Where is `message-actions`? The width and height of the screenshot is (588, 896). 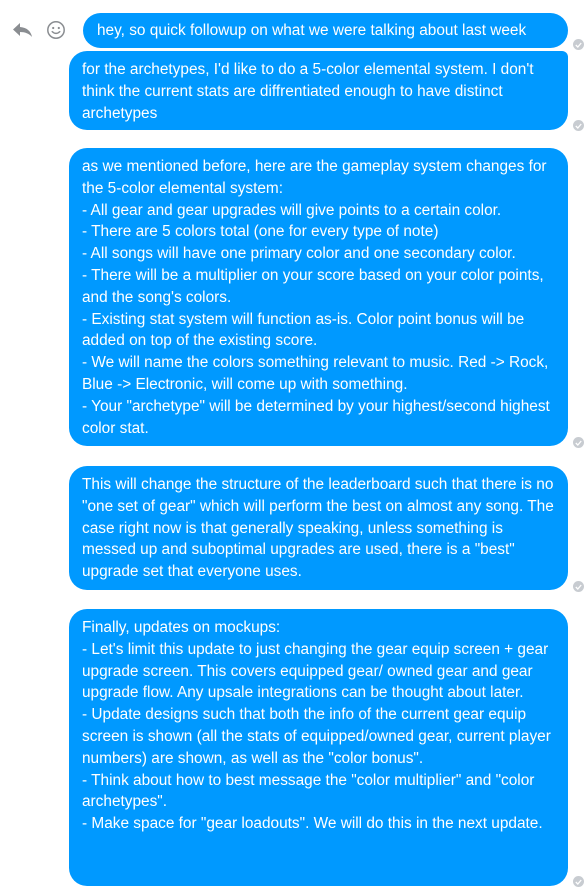
message-actions is located at coordinates (39, 30).